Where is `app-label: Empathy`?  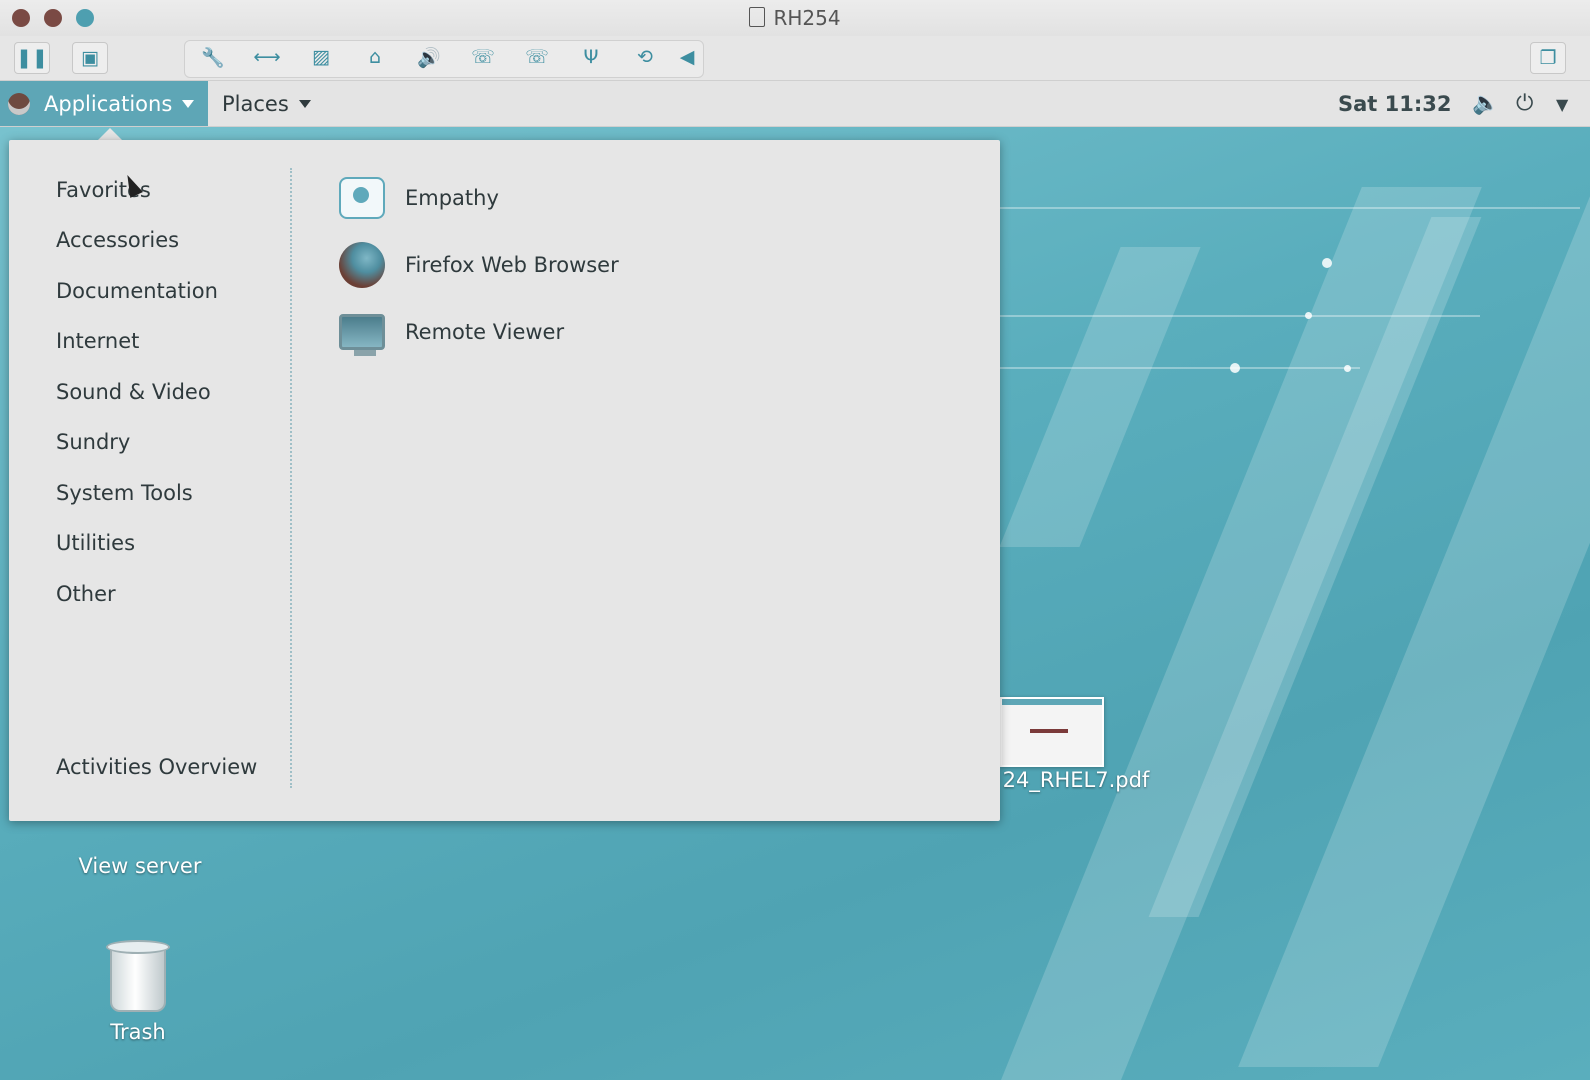
app-label: Empathy is located at coordinates (452, 198).